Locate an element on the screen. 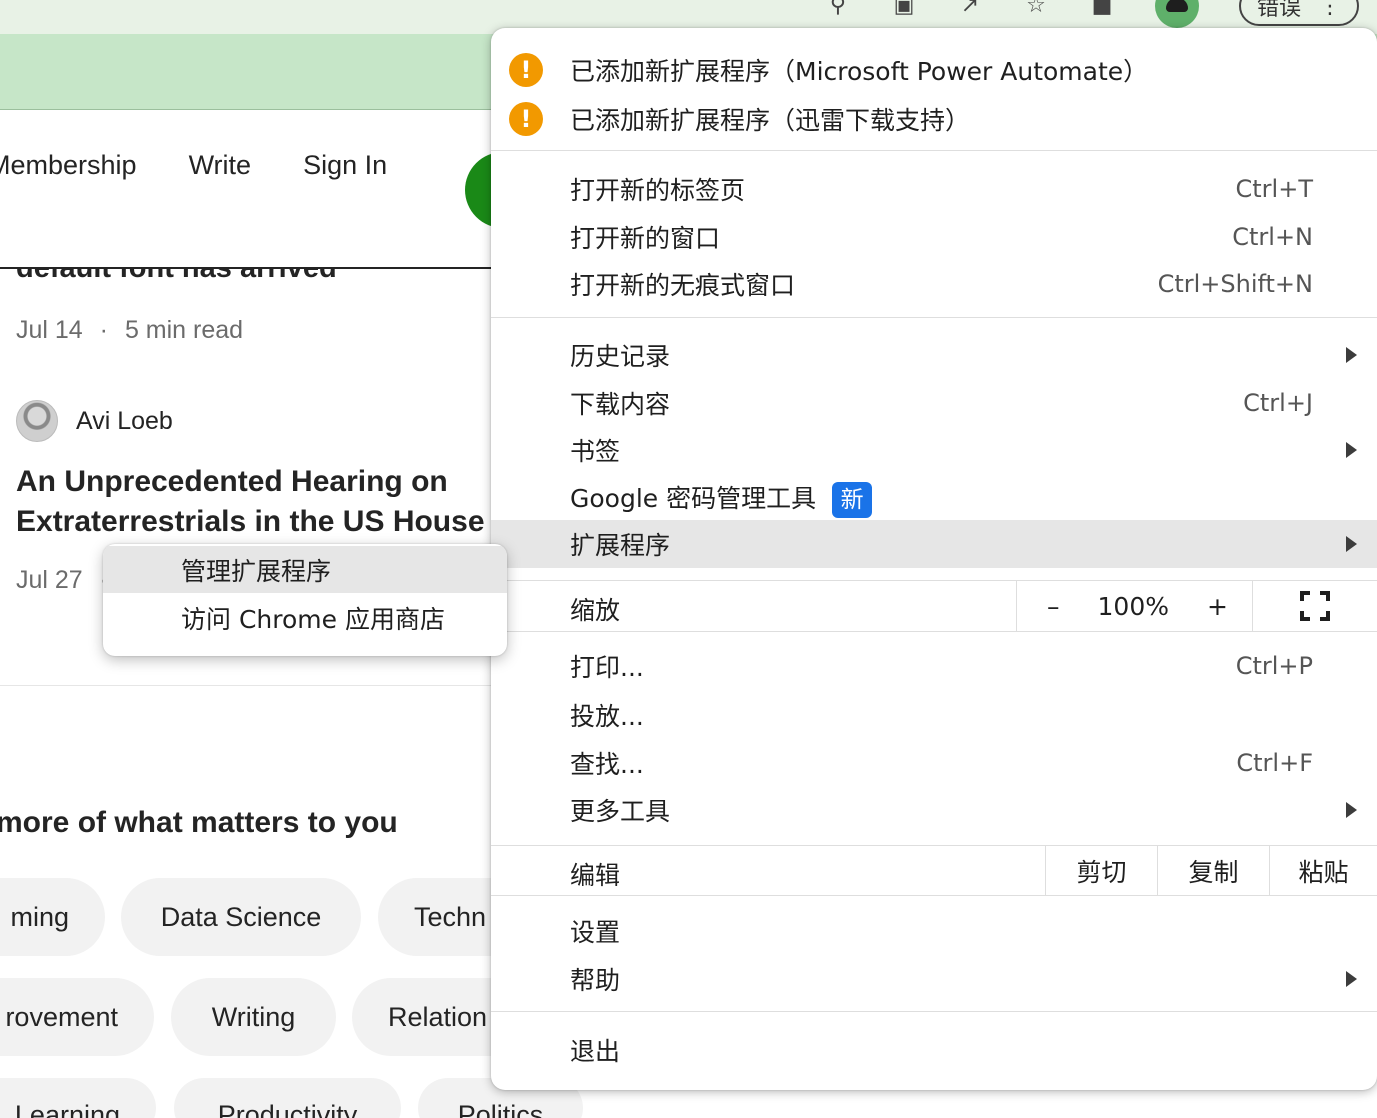  menu-item-incognito: 打开新的无痕式窗口 Ctrl+Shift+N is located at coordinates (934, 284).